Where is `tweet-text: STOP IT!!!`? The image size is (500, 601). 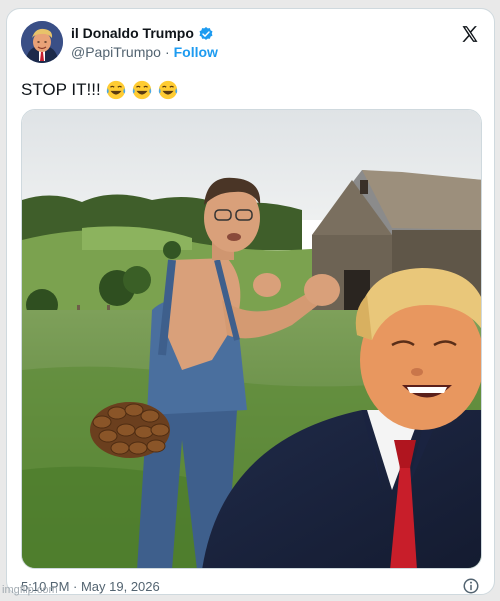 tweet-text: STOP IT!!! is located at coordinates (100, 90).